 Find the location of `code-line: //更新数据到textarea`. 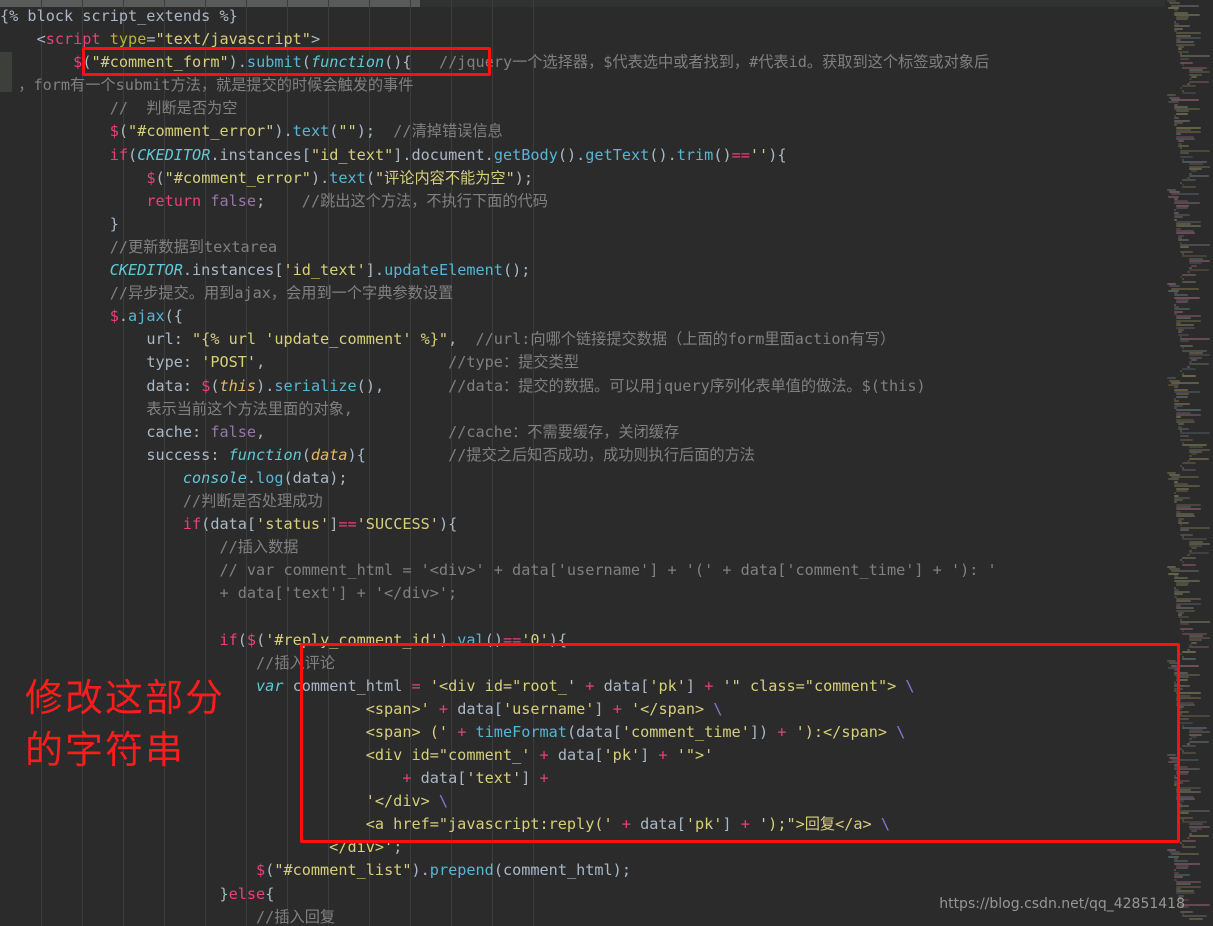

code-line: //更新数据到textarea is located at coordinates (193, 246).